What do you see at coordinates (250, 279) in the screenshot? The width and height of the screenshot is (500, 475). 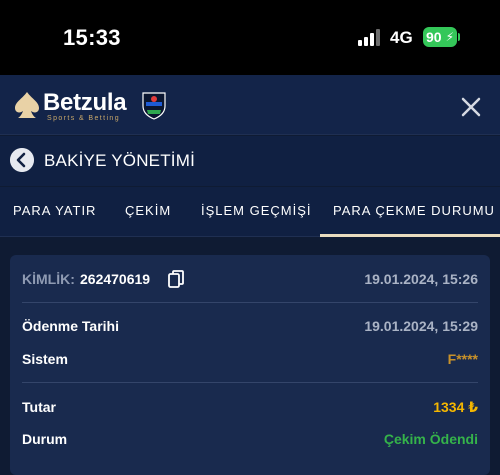 I see `card-header: KİMLİK: 262470619 19.01.2024, 15:26` at bounding box center [250, 279].